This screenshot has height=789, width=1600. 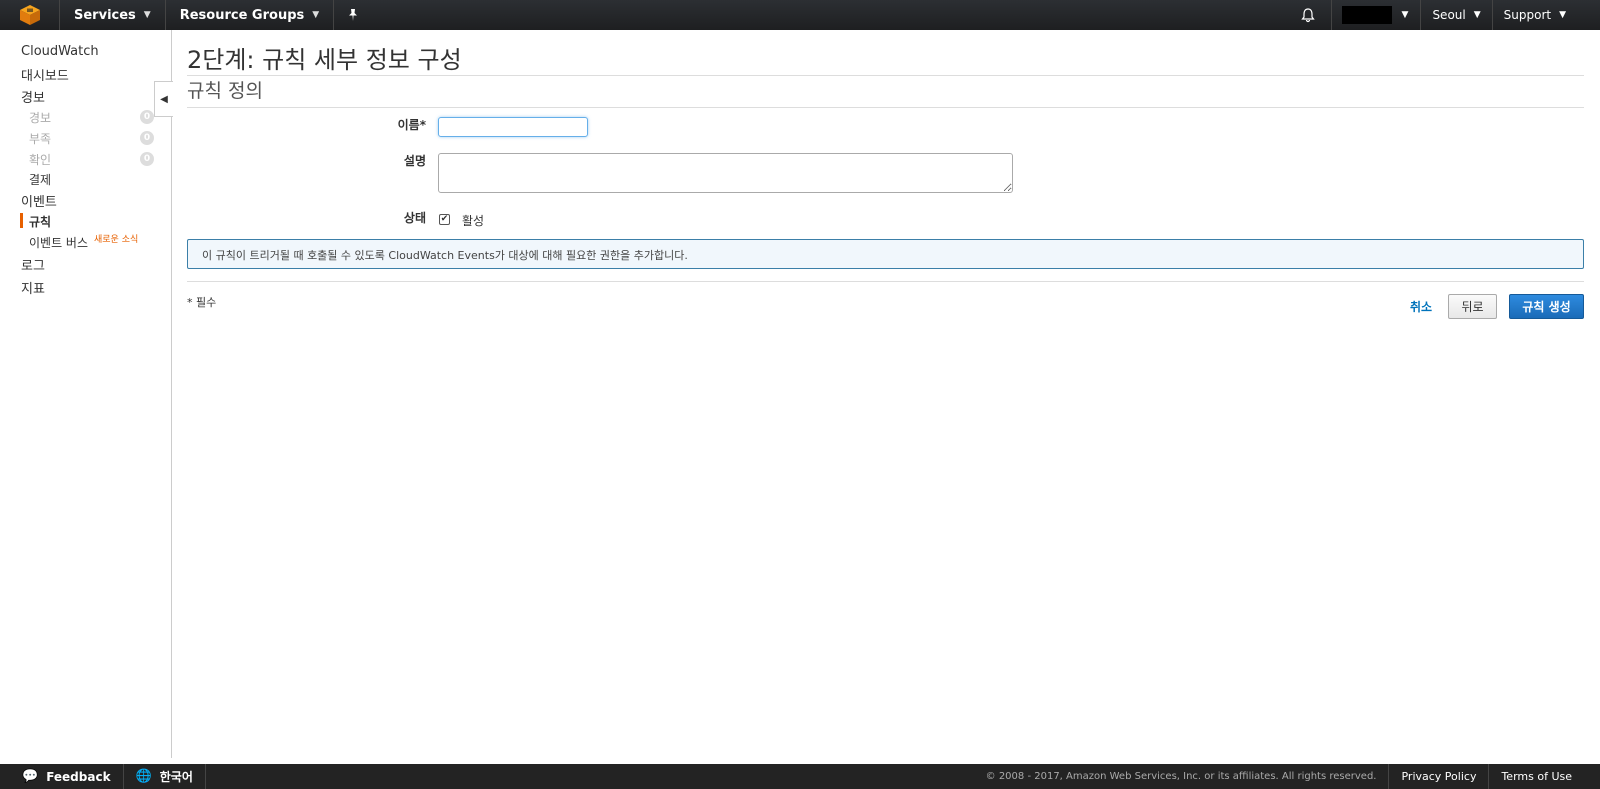 I want to click on required-note: * 필수, so click(x=202, y=302).